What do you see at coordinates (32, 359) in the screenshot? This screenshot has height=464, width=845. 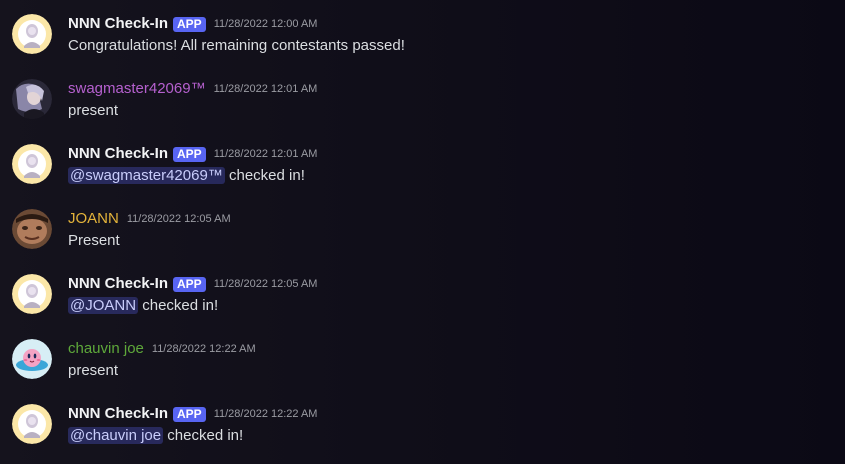 I see `kirby-avatar-icon` at bounding box center [32, 359].